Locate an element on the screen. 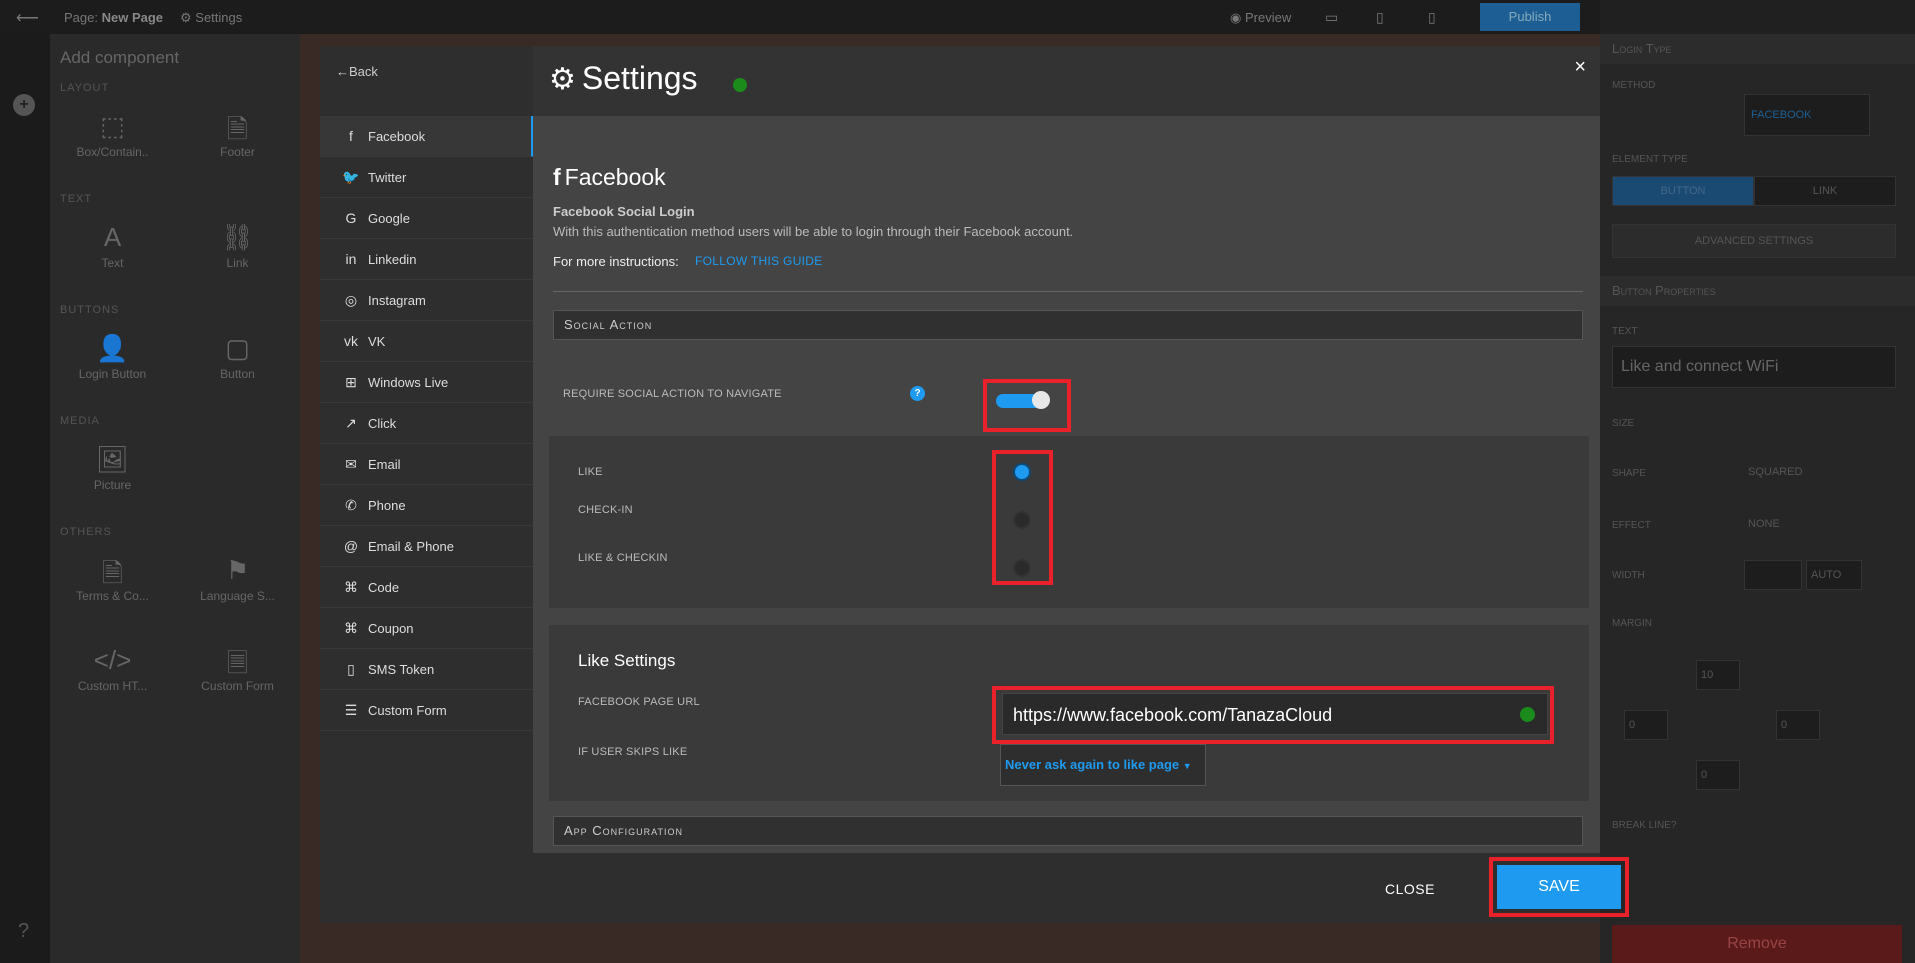 This screenshot has height=963, width=1915. radio-like is located at coordinates (1022, 472).